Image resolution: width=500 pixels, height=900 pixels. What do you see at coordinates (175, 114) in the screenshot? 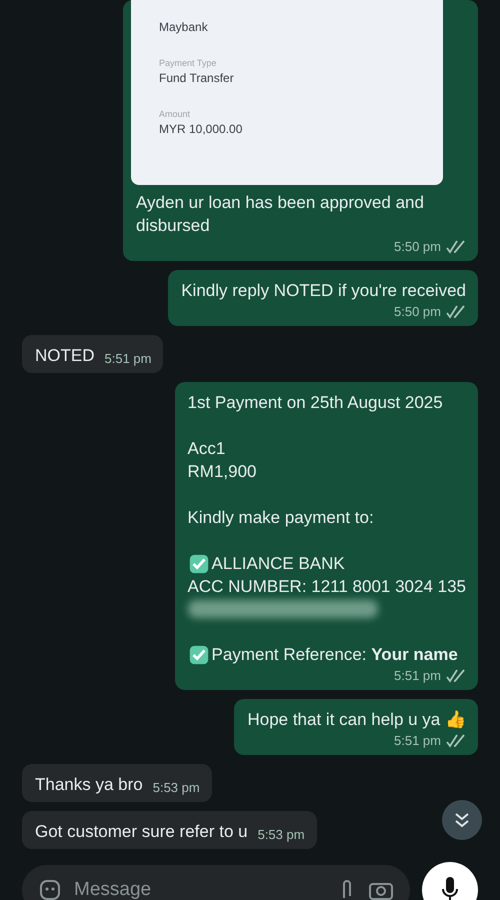
I see `field-label: Amount` at bounding box center [175, 114].